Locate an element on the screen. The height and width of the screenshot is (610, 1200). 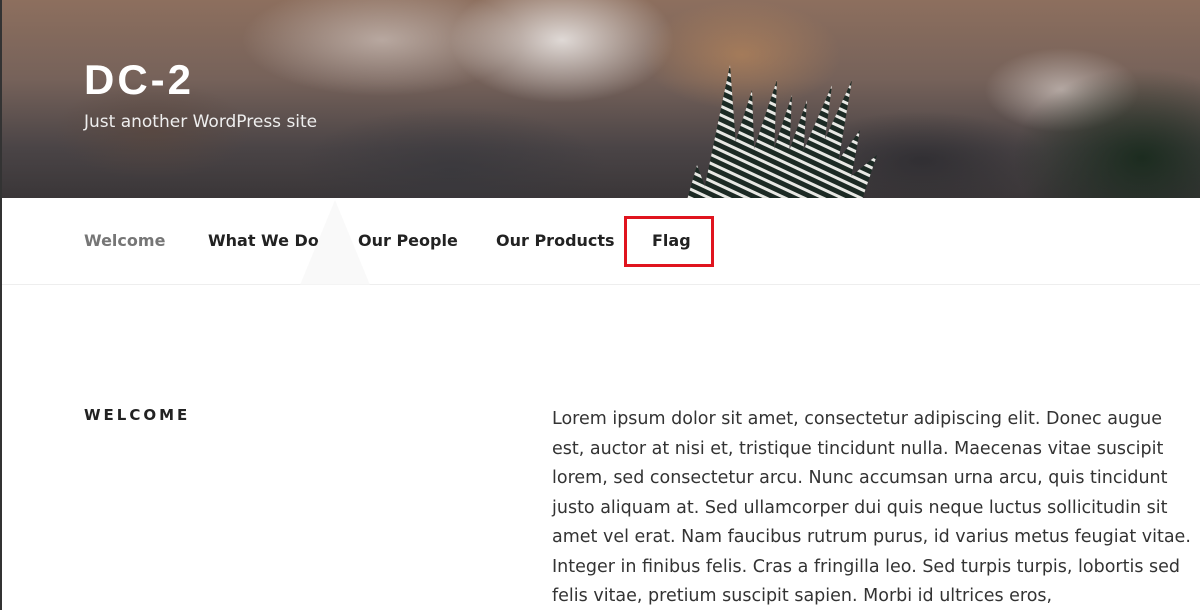
section-heading: WELCOME is located at coordinates (137, 415).